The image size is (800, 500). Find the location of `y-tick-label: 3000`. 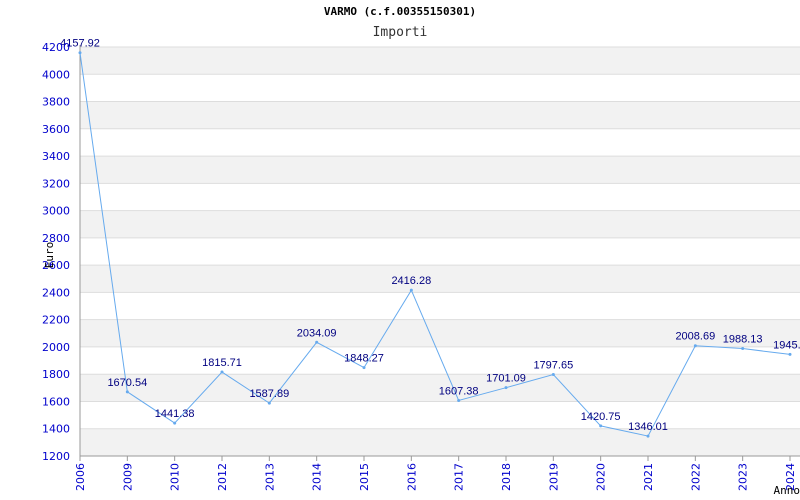

y-tick-label: 3000 is located at coordinates (56, 211).